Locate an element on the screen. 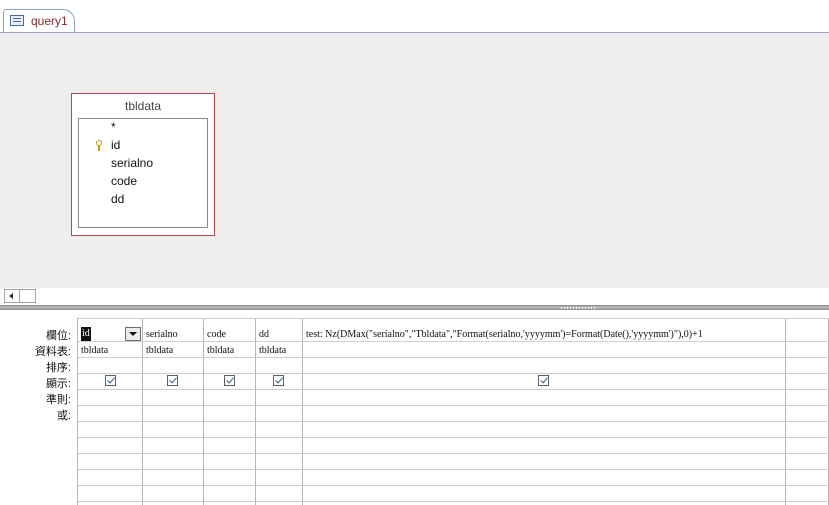 The image size is (829, 505). field-item-dd: dd is located at coordinates (117, 199).